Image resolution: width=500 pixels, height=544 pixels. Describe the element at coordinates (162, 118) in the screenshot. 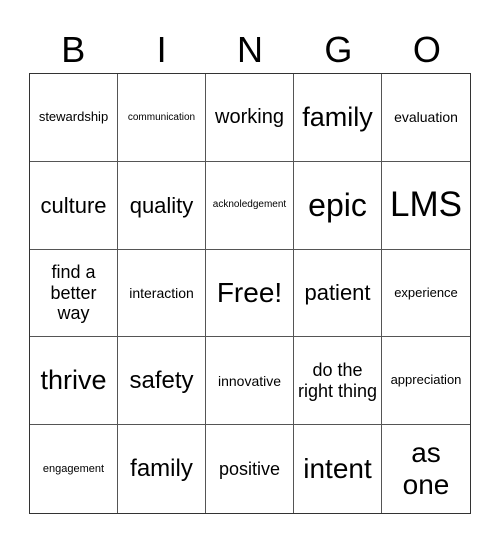

I see `bingo-cell: communication` at that location.